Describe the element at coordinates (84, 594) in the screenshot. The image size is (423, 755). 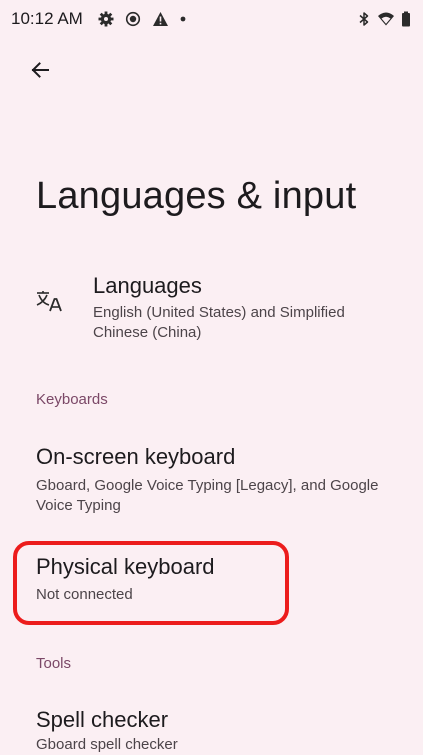
I see `physical-keyboard-summary: Not connected` at that location.